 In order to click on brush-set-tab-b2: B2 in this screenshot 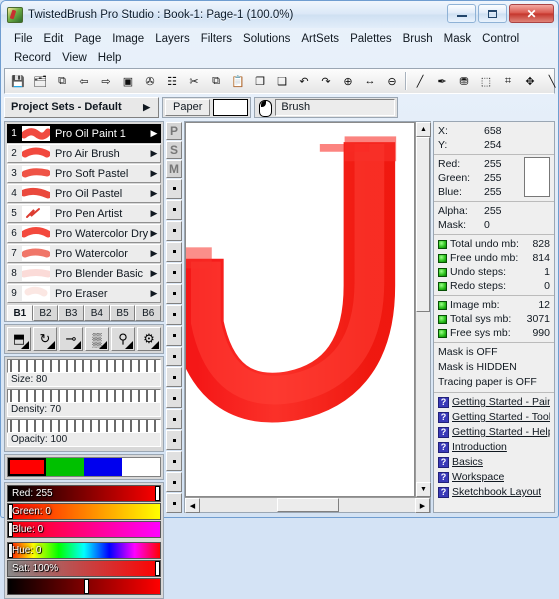, I will do `click(46, 313)`.